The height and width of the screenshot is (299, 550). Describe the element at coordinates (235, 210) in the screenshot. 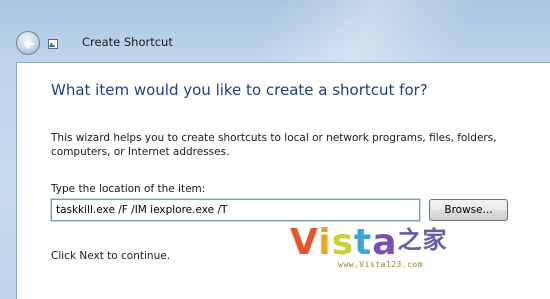

I see `location-input` at that location.